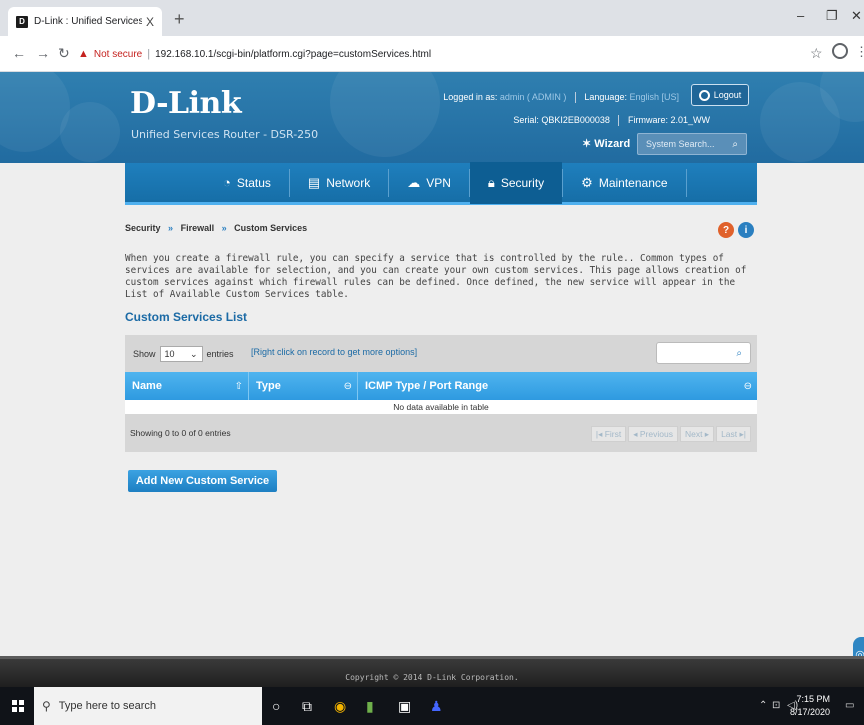 This screenshot has width=864, height=725. What do you see at coordinates (46, 706) in the screenshot?
I see `search-icon: ⚲` at bounding box center [46, 706].